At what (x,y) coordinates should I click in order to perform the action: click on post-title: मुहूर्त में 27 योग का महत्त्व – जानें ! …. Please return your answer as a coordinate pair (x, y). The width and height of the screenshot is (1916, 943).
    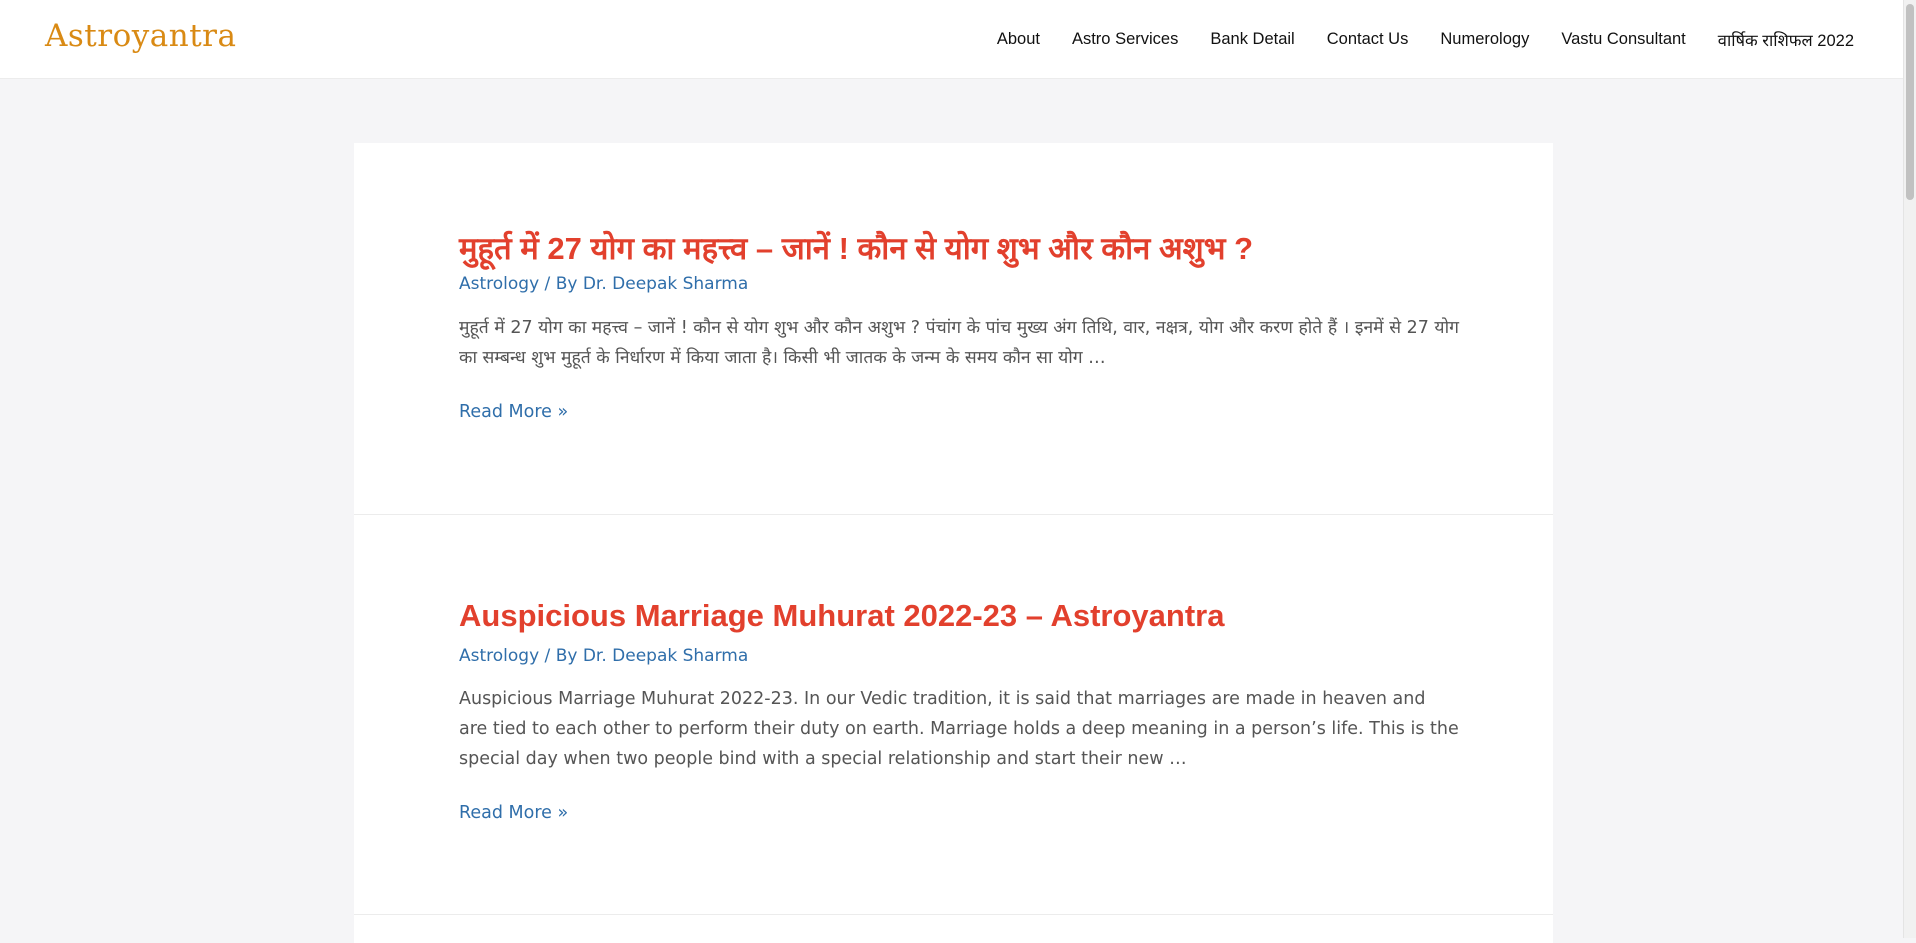
    Looking at the image, I should click on (856, 248).